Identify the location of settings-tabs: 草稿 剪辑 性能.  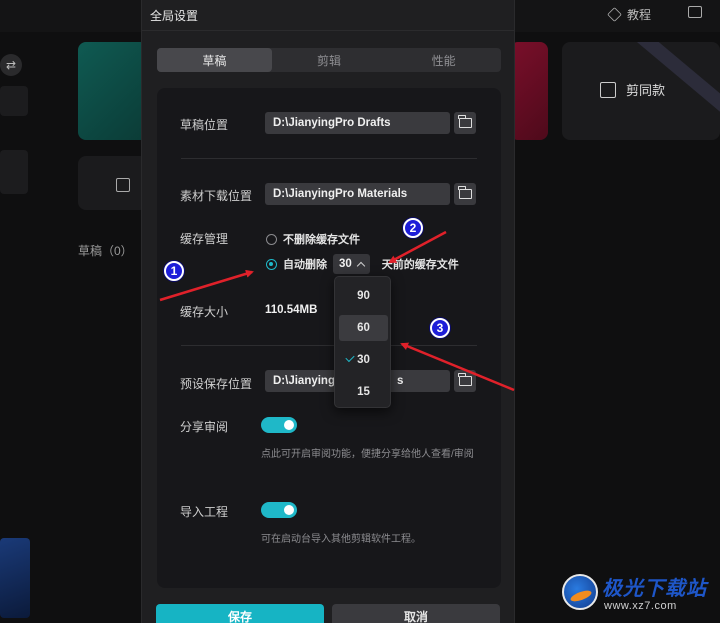
(329, 60).